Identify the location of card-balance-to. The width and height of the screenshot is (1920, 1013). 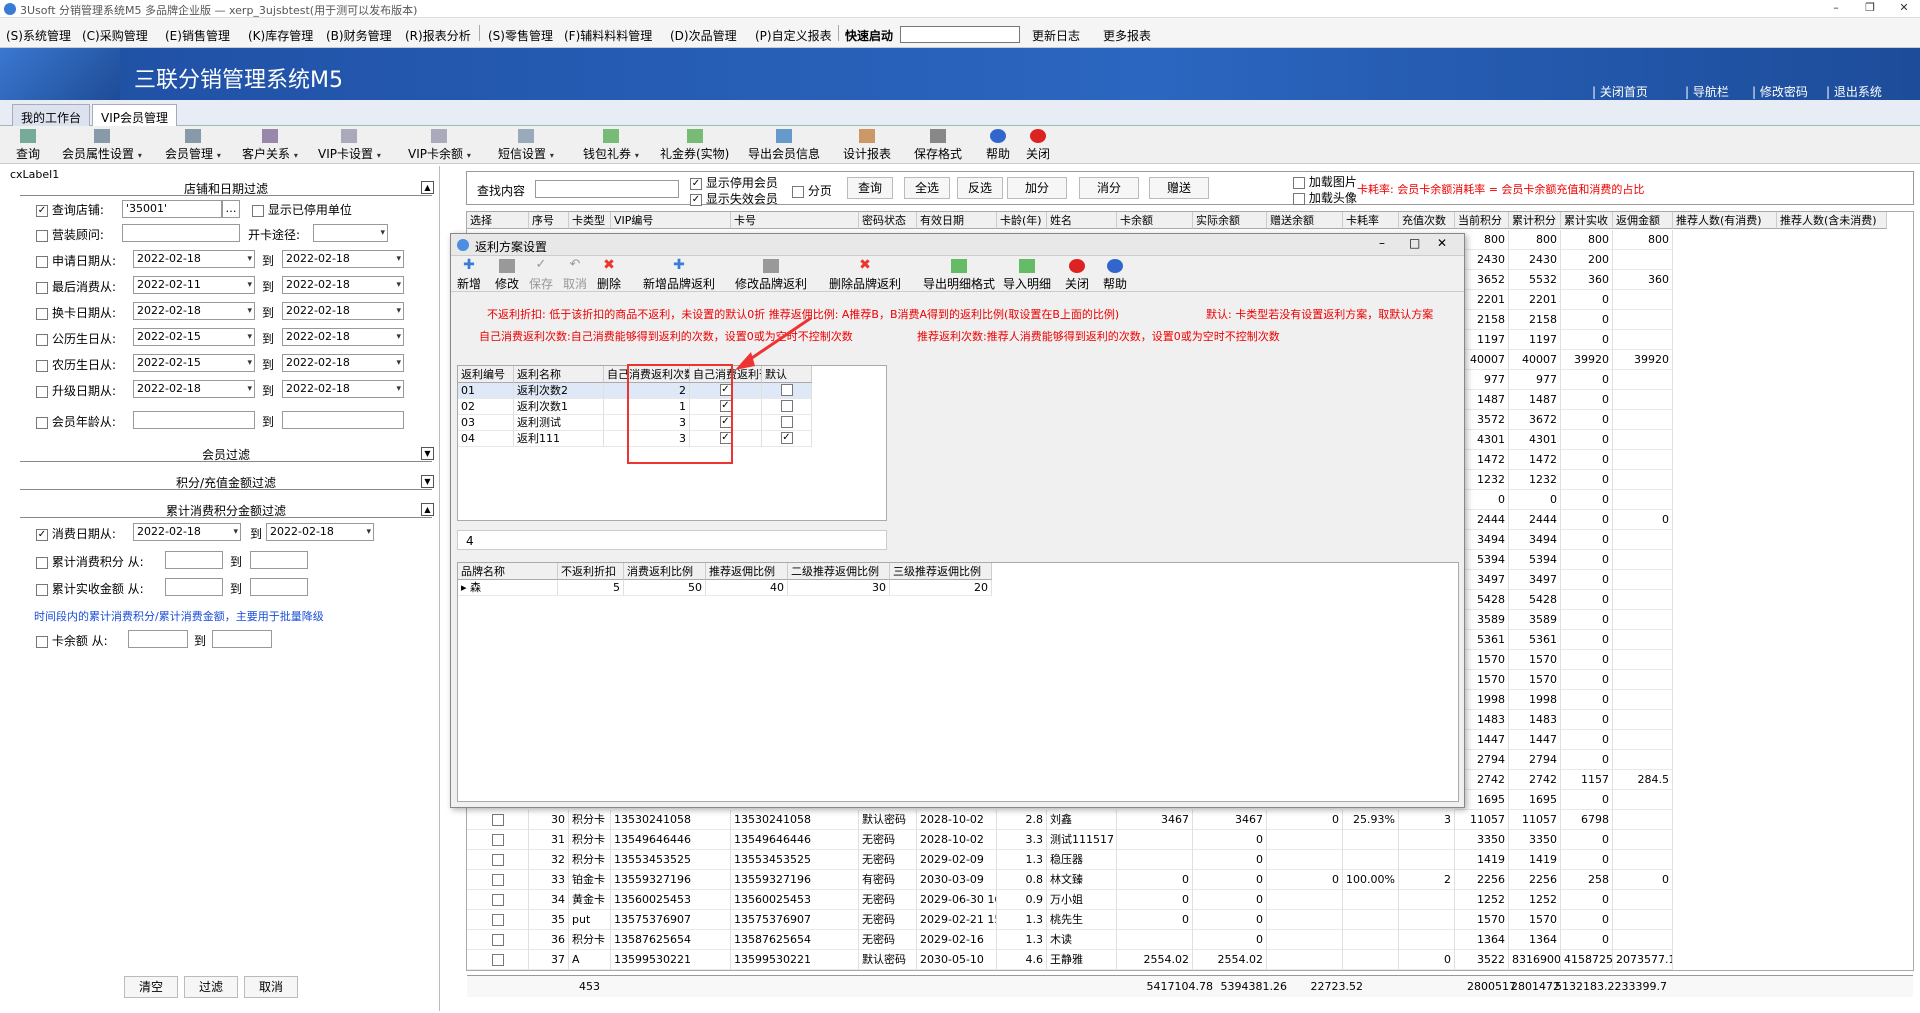
(242, 639).